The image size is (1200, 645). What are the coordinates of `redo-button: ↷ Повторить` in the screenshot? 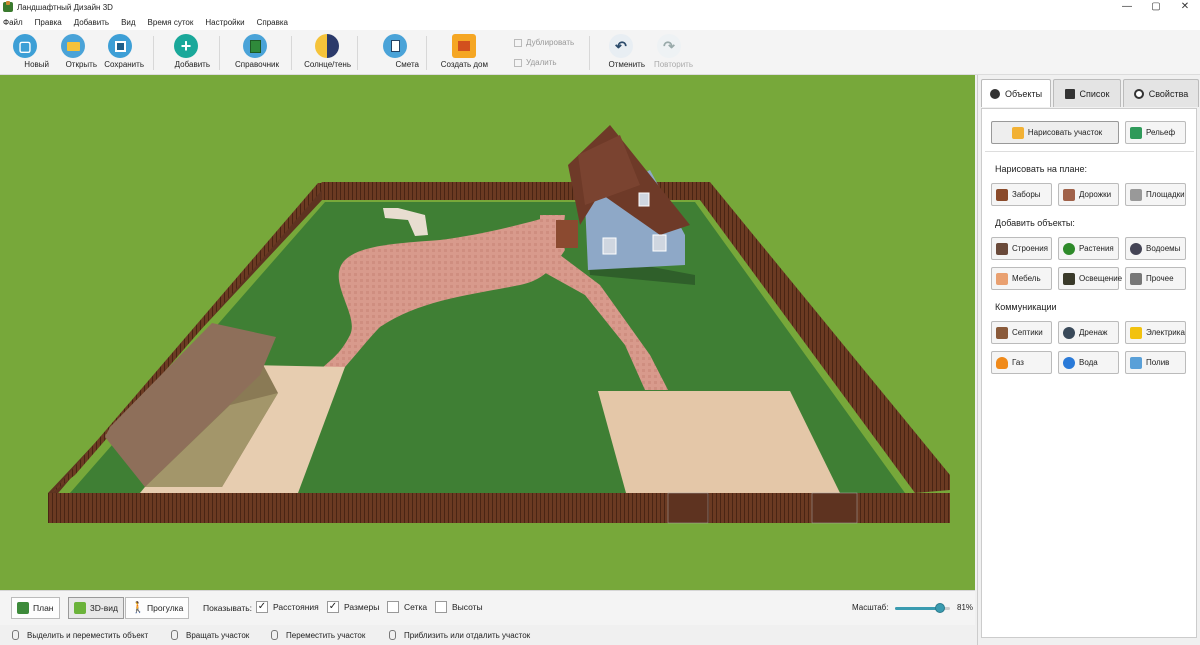 It's located at (669, 53).